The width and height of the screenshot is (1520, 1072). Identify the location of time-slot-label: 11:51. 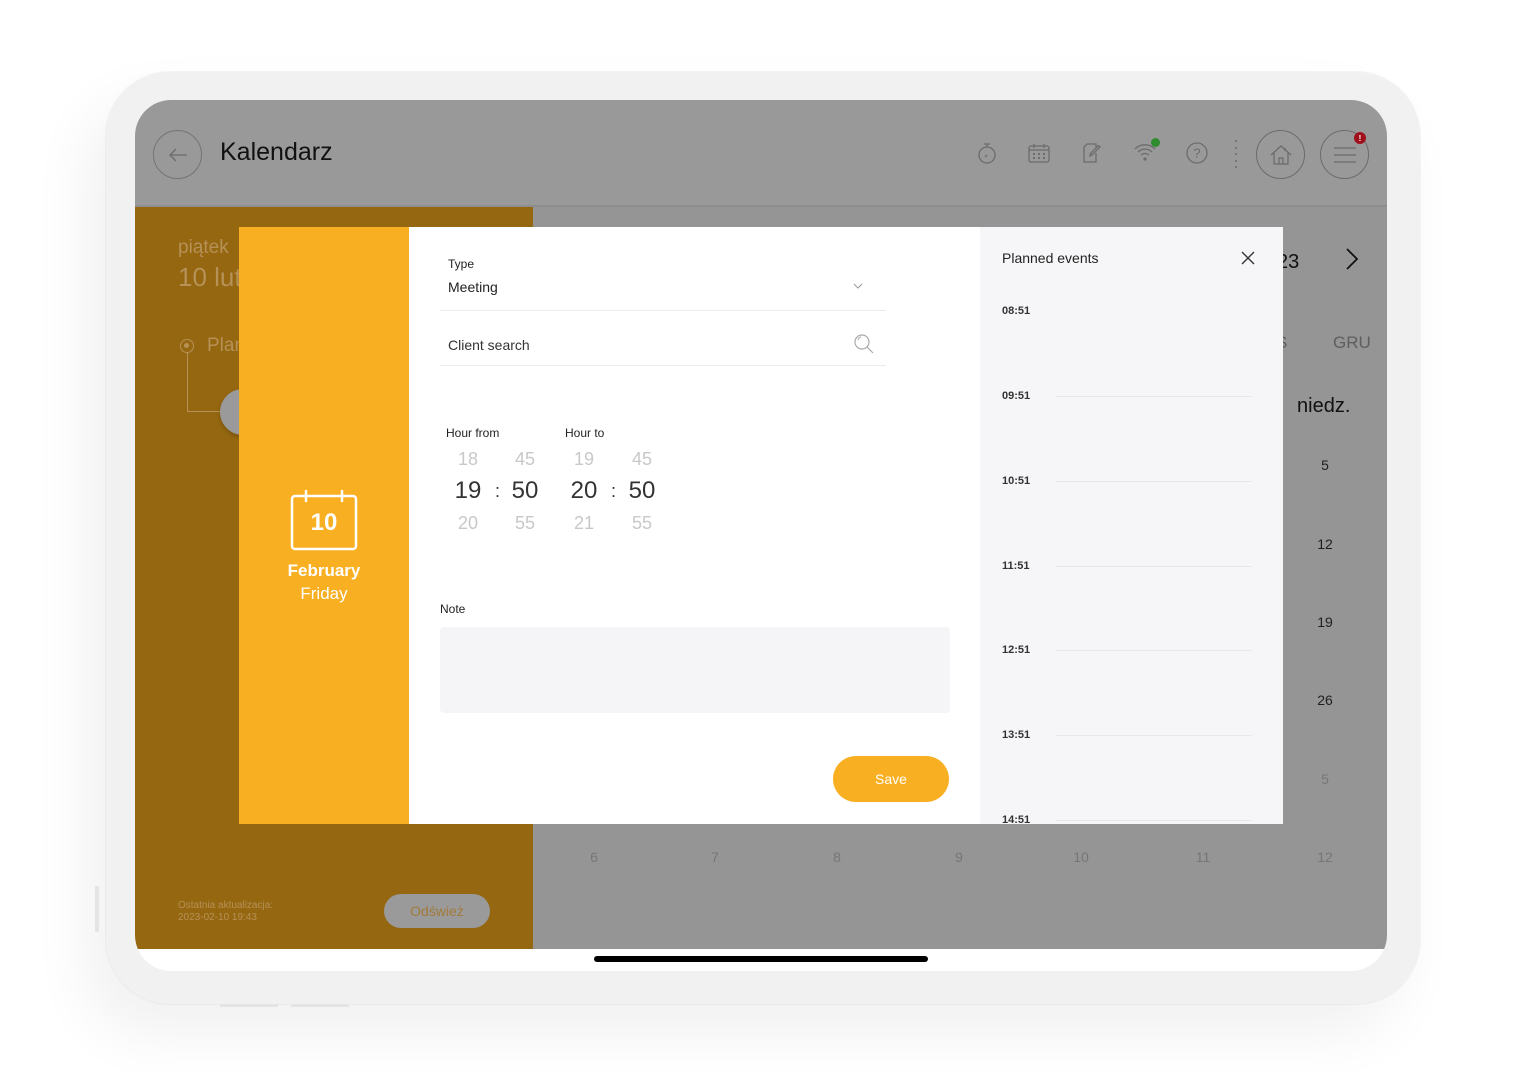
(1016, 566).